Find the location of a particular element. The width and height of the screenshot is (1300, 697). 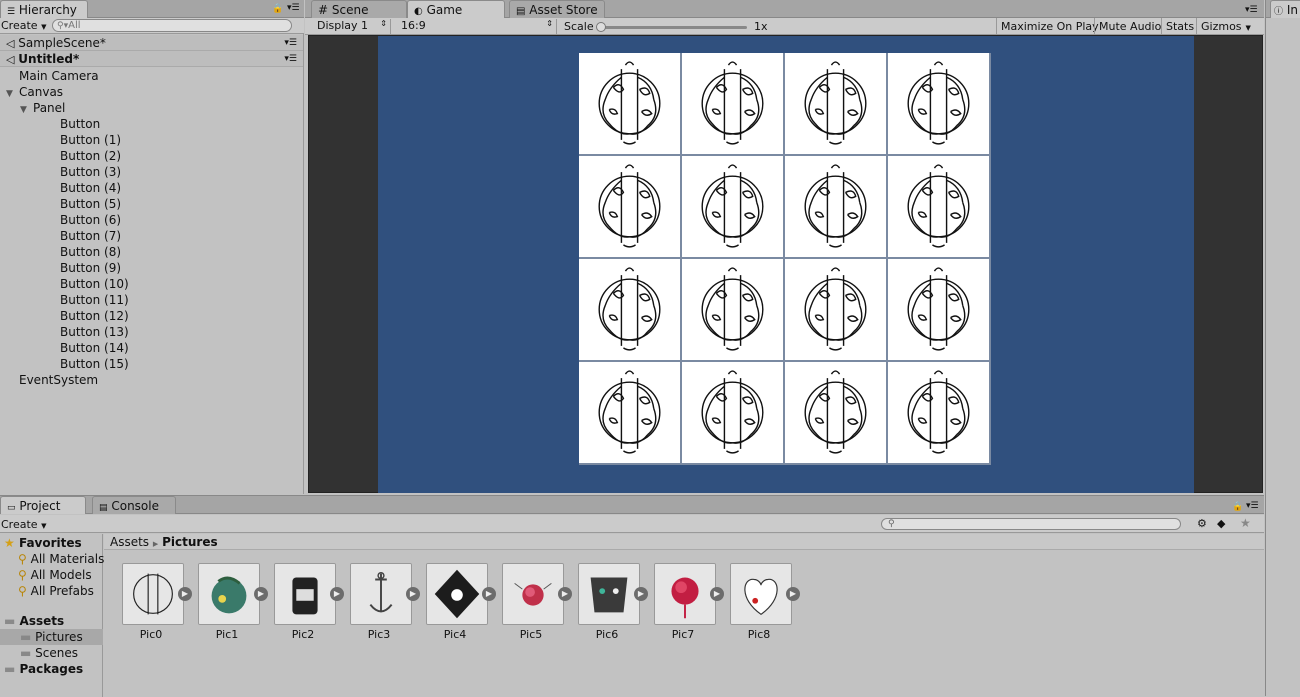

hierarchy-item: Button (6) is located at coordinates (60, 220).